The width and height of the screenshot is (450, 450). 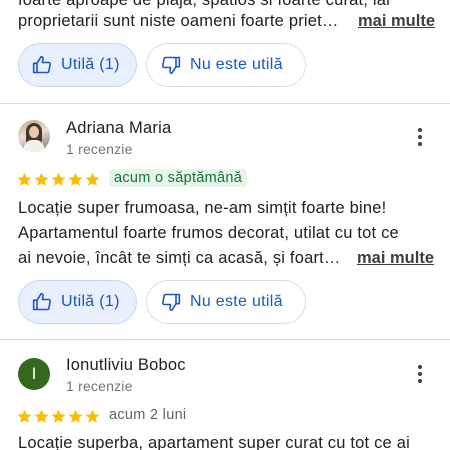 What do you see at coordinates (34, 136) in the screenshot?
I see `avatar` at bounding box center [34, 136].